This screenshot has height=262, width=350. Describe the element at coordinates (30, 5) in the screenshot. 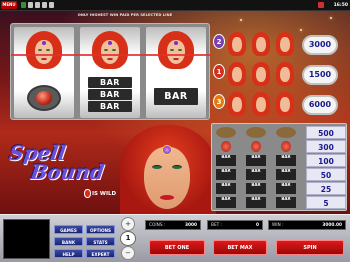

I see `music-icon` at that location.